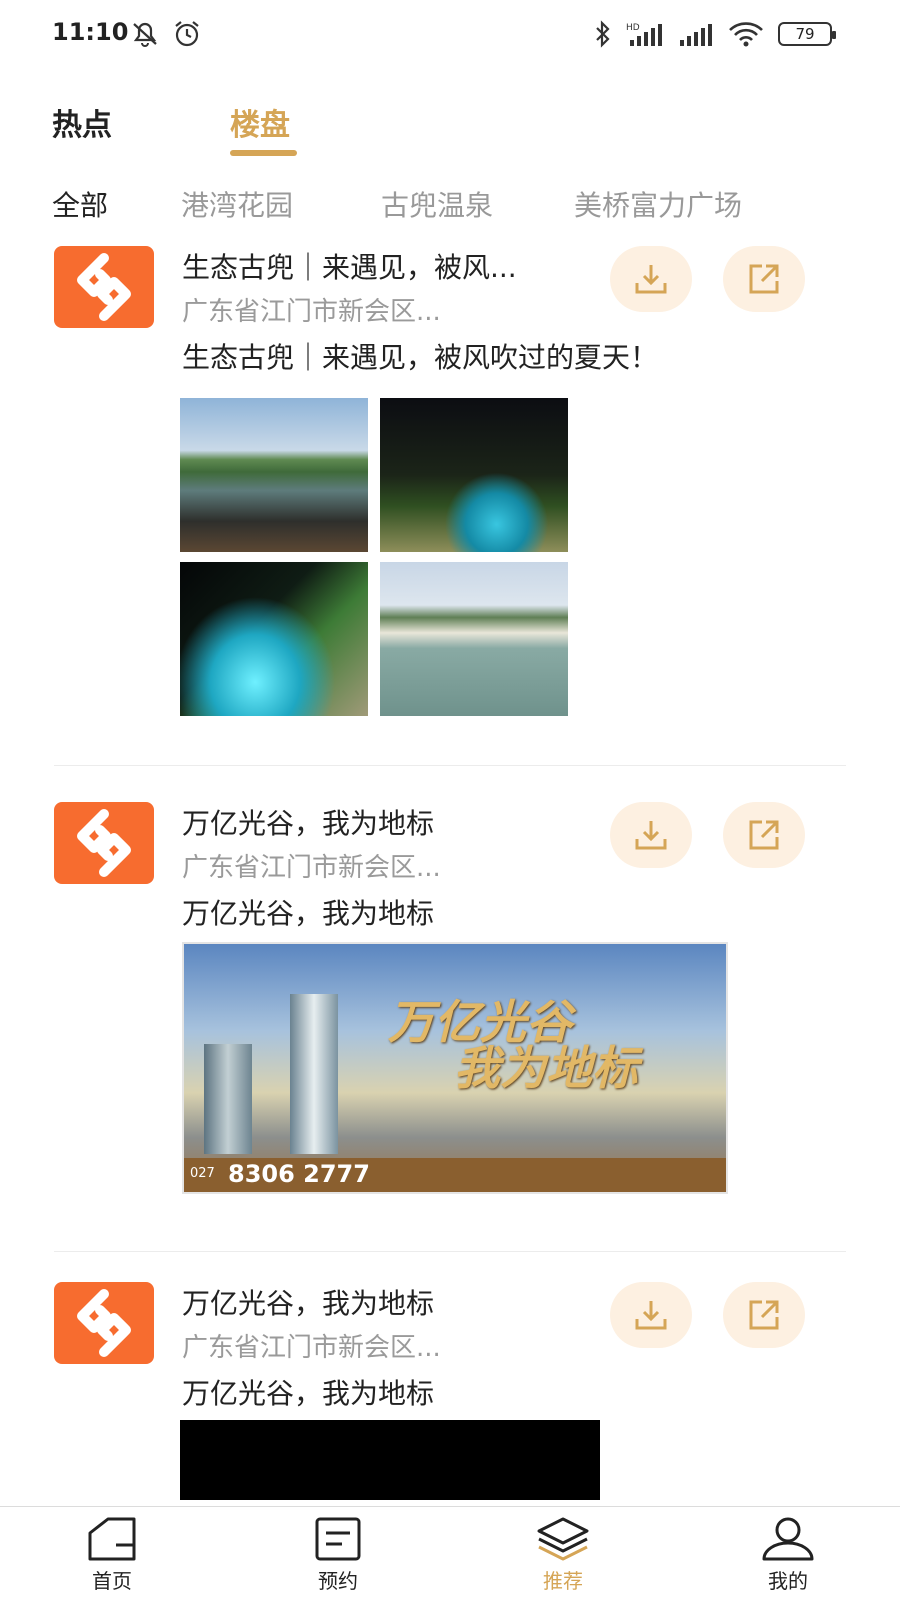  What do you see at coordinates (450, 35) in the screenshot?
I see `status-bar: 11:10 HD 79` at bounding box center [450, 35].